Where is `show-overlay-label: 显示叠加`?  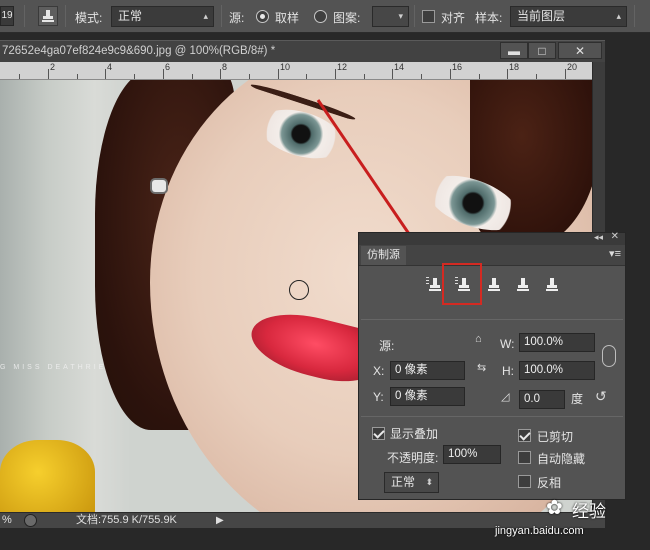
show-overlay-label: 显示叠加 is located at coordinates (414, 434).